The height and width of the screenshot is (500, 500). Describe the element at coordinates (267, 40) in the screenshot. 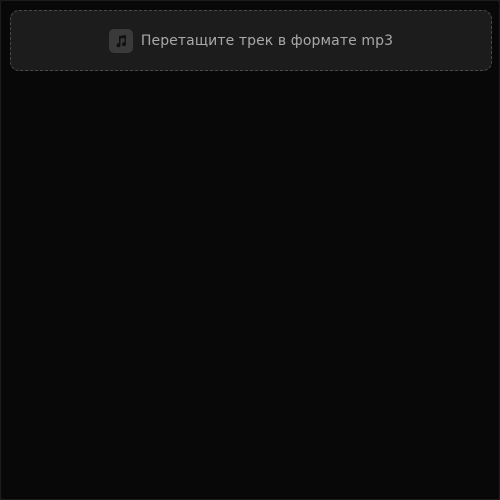

I see `drop-zone-label: Перетащите трек в формате mp3` at that location.